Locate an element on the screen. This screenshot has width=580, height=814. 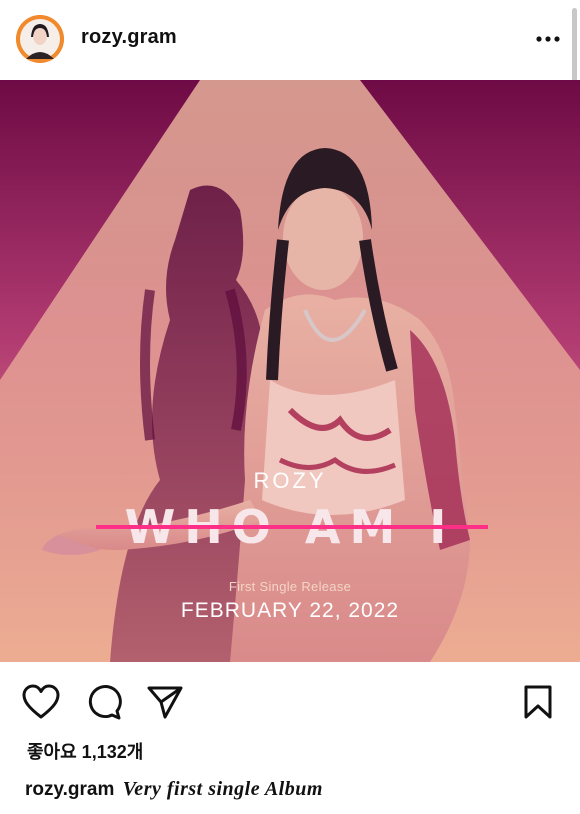
image-subtitle-text: First Single Release is located at coordinates (290, 586).